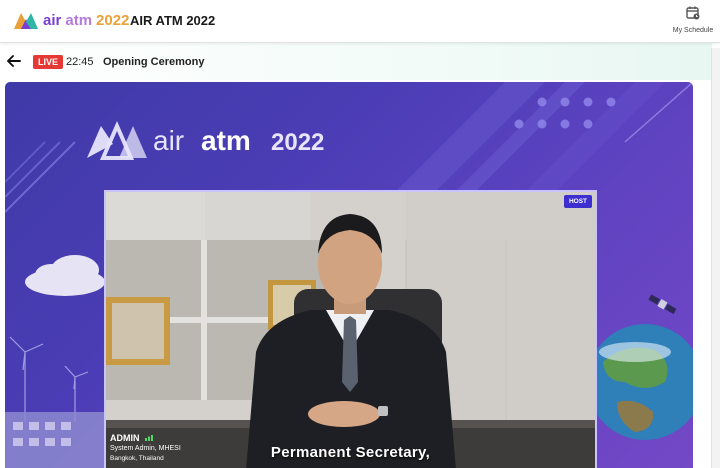  Describe the element at coordinates (693, 30) in the screenshot. I see `my-schedule-label: My Schedule` at that location.